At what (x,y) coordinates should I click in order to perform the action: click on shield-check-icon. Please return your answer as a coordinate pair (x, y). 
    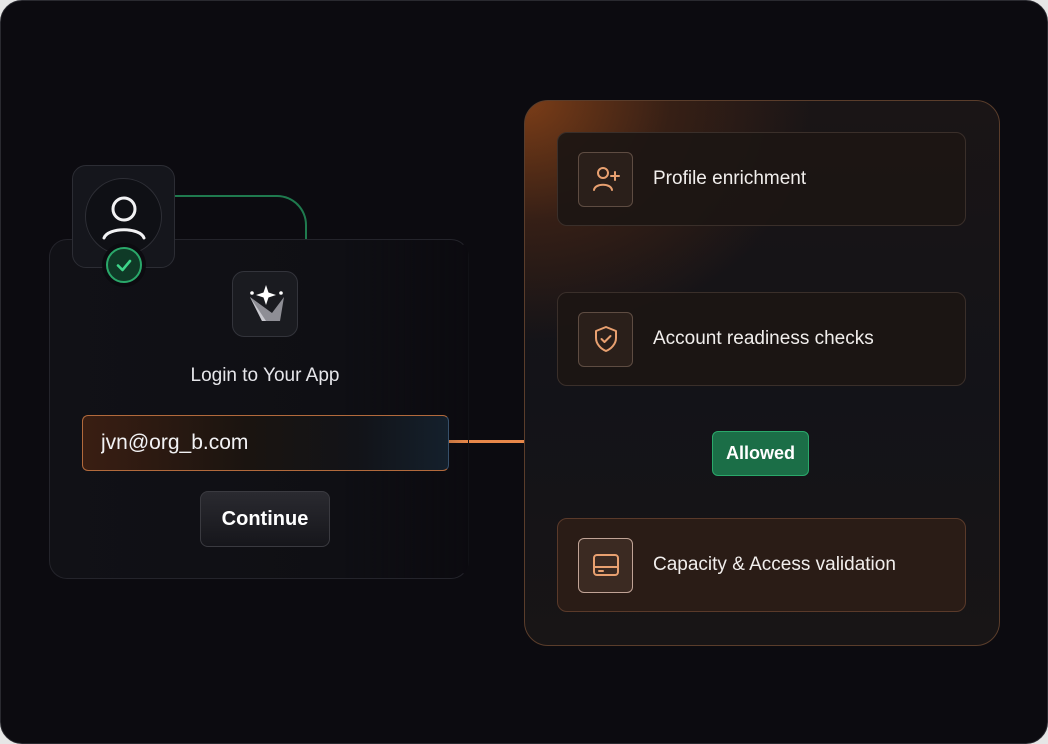
    Looking at the image, I should click on (605, 339).